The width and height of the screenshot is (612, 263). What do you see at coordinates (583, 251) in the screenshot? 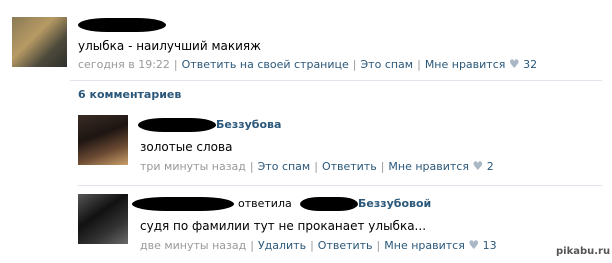
I see `watermark: pikabu.ru` at bounding box center [583, 251].